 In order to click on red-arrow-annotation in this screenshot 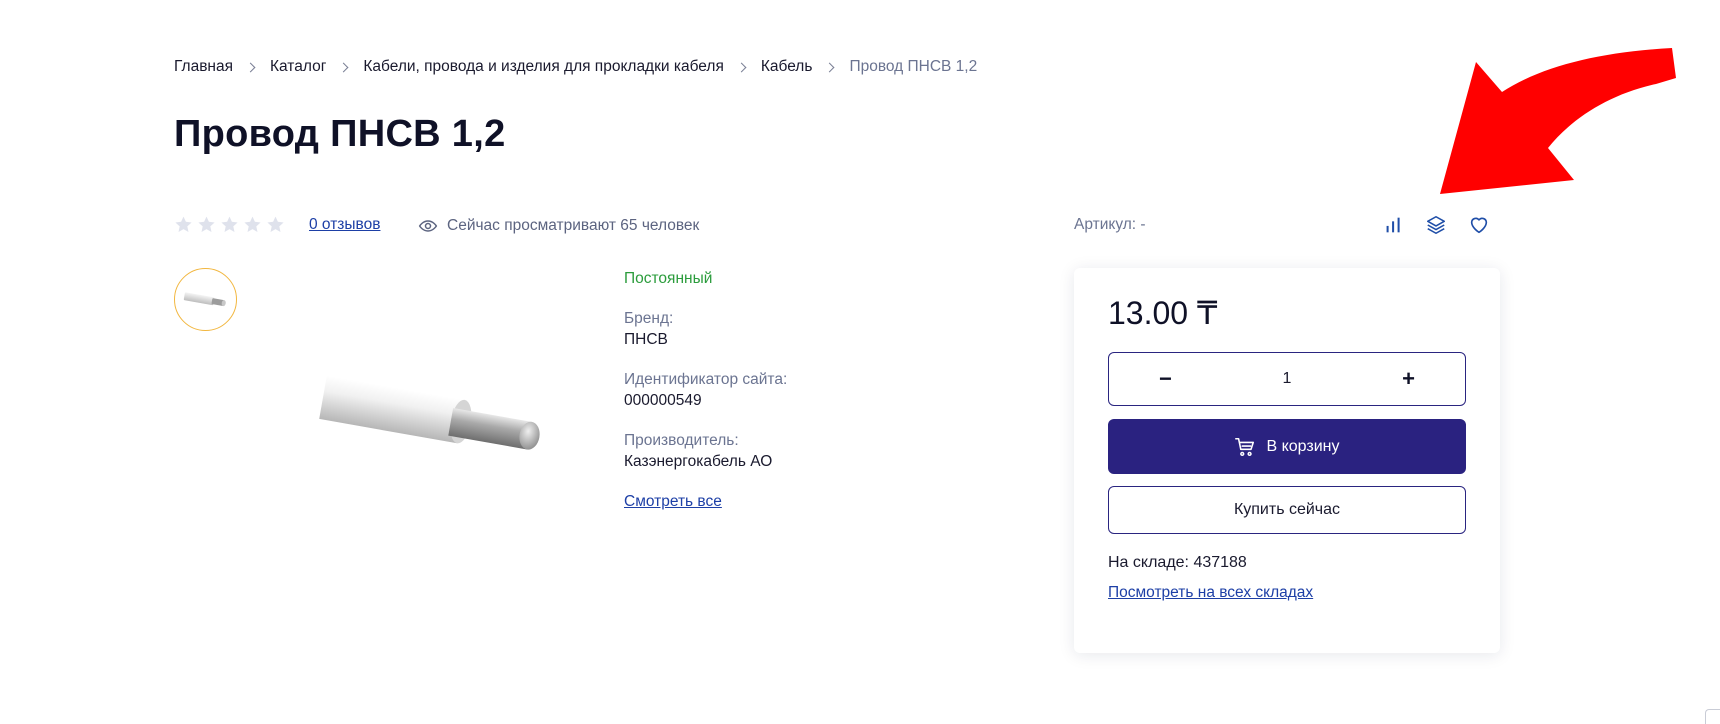, I will do `click(1558, 121)`.